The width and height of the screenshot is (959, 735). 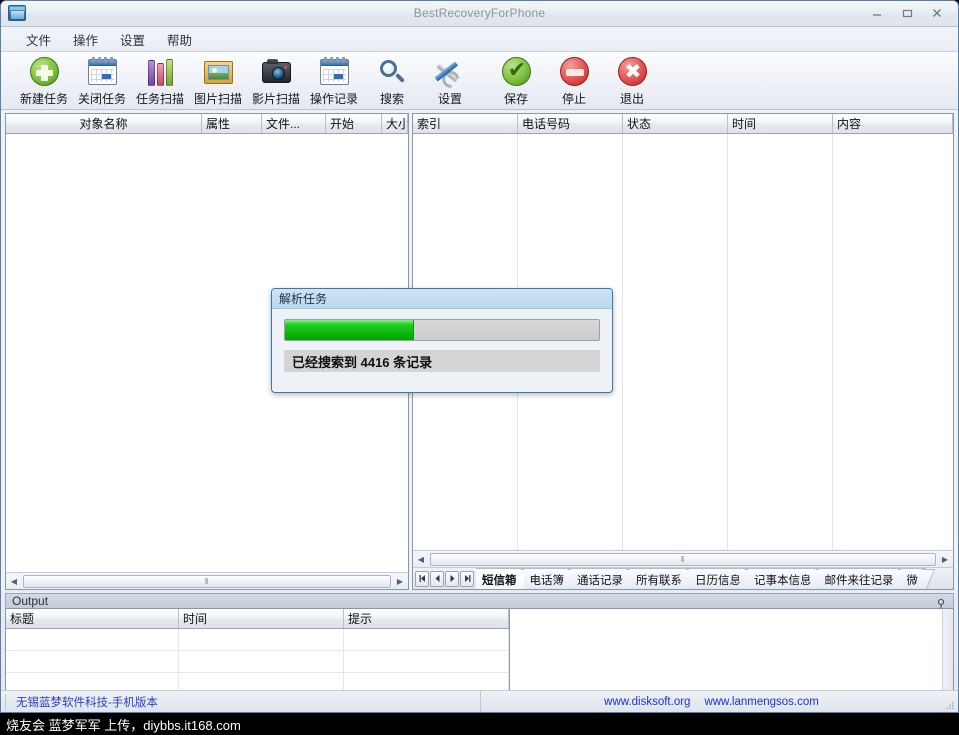 What do you see at coordinates (600, 581) in the screenshot?
I see `tab-label: 通话记录` at bounding box center [600, 581].